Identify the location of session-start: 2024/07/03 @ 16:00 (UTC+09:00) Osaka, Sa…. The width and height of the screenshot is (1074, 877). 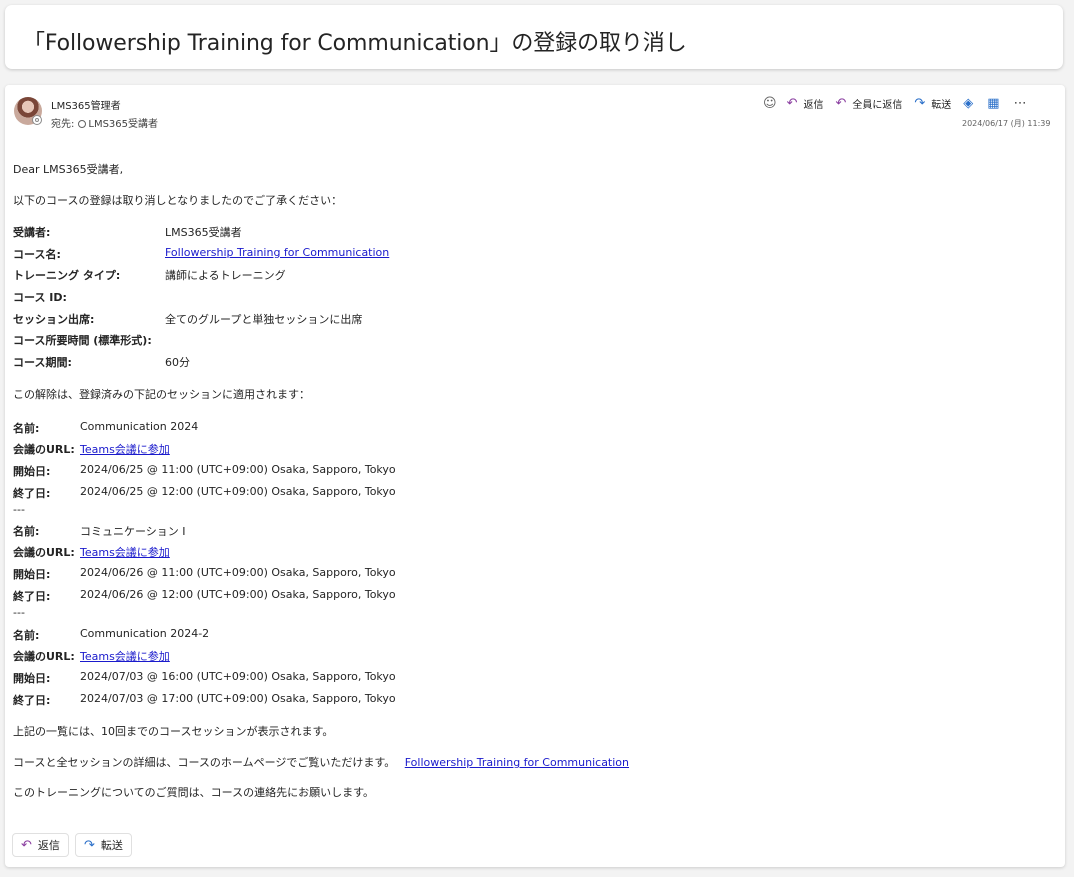
(238, 676).